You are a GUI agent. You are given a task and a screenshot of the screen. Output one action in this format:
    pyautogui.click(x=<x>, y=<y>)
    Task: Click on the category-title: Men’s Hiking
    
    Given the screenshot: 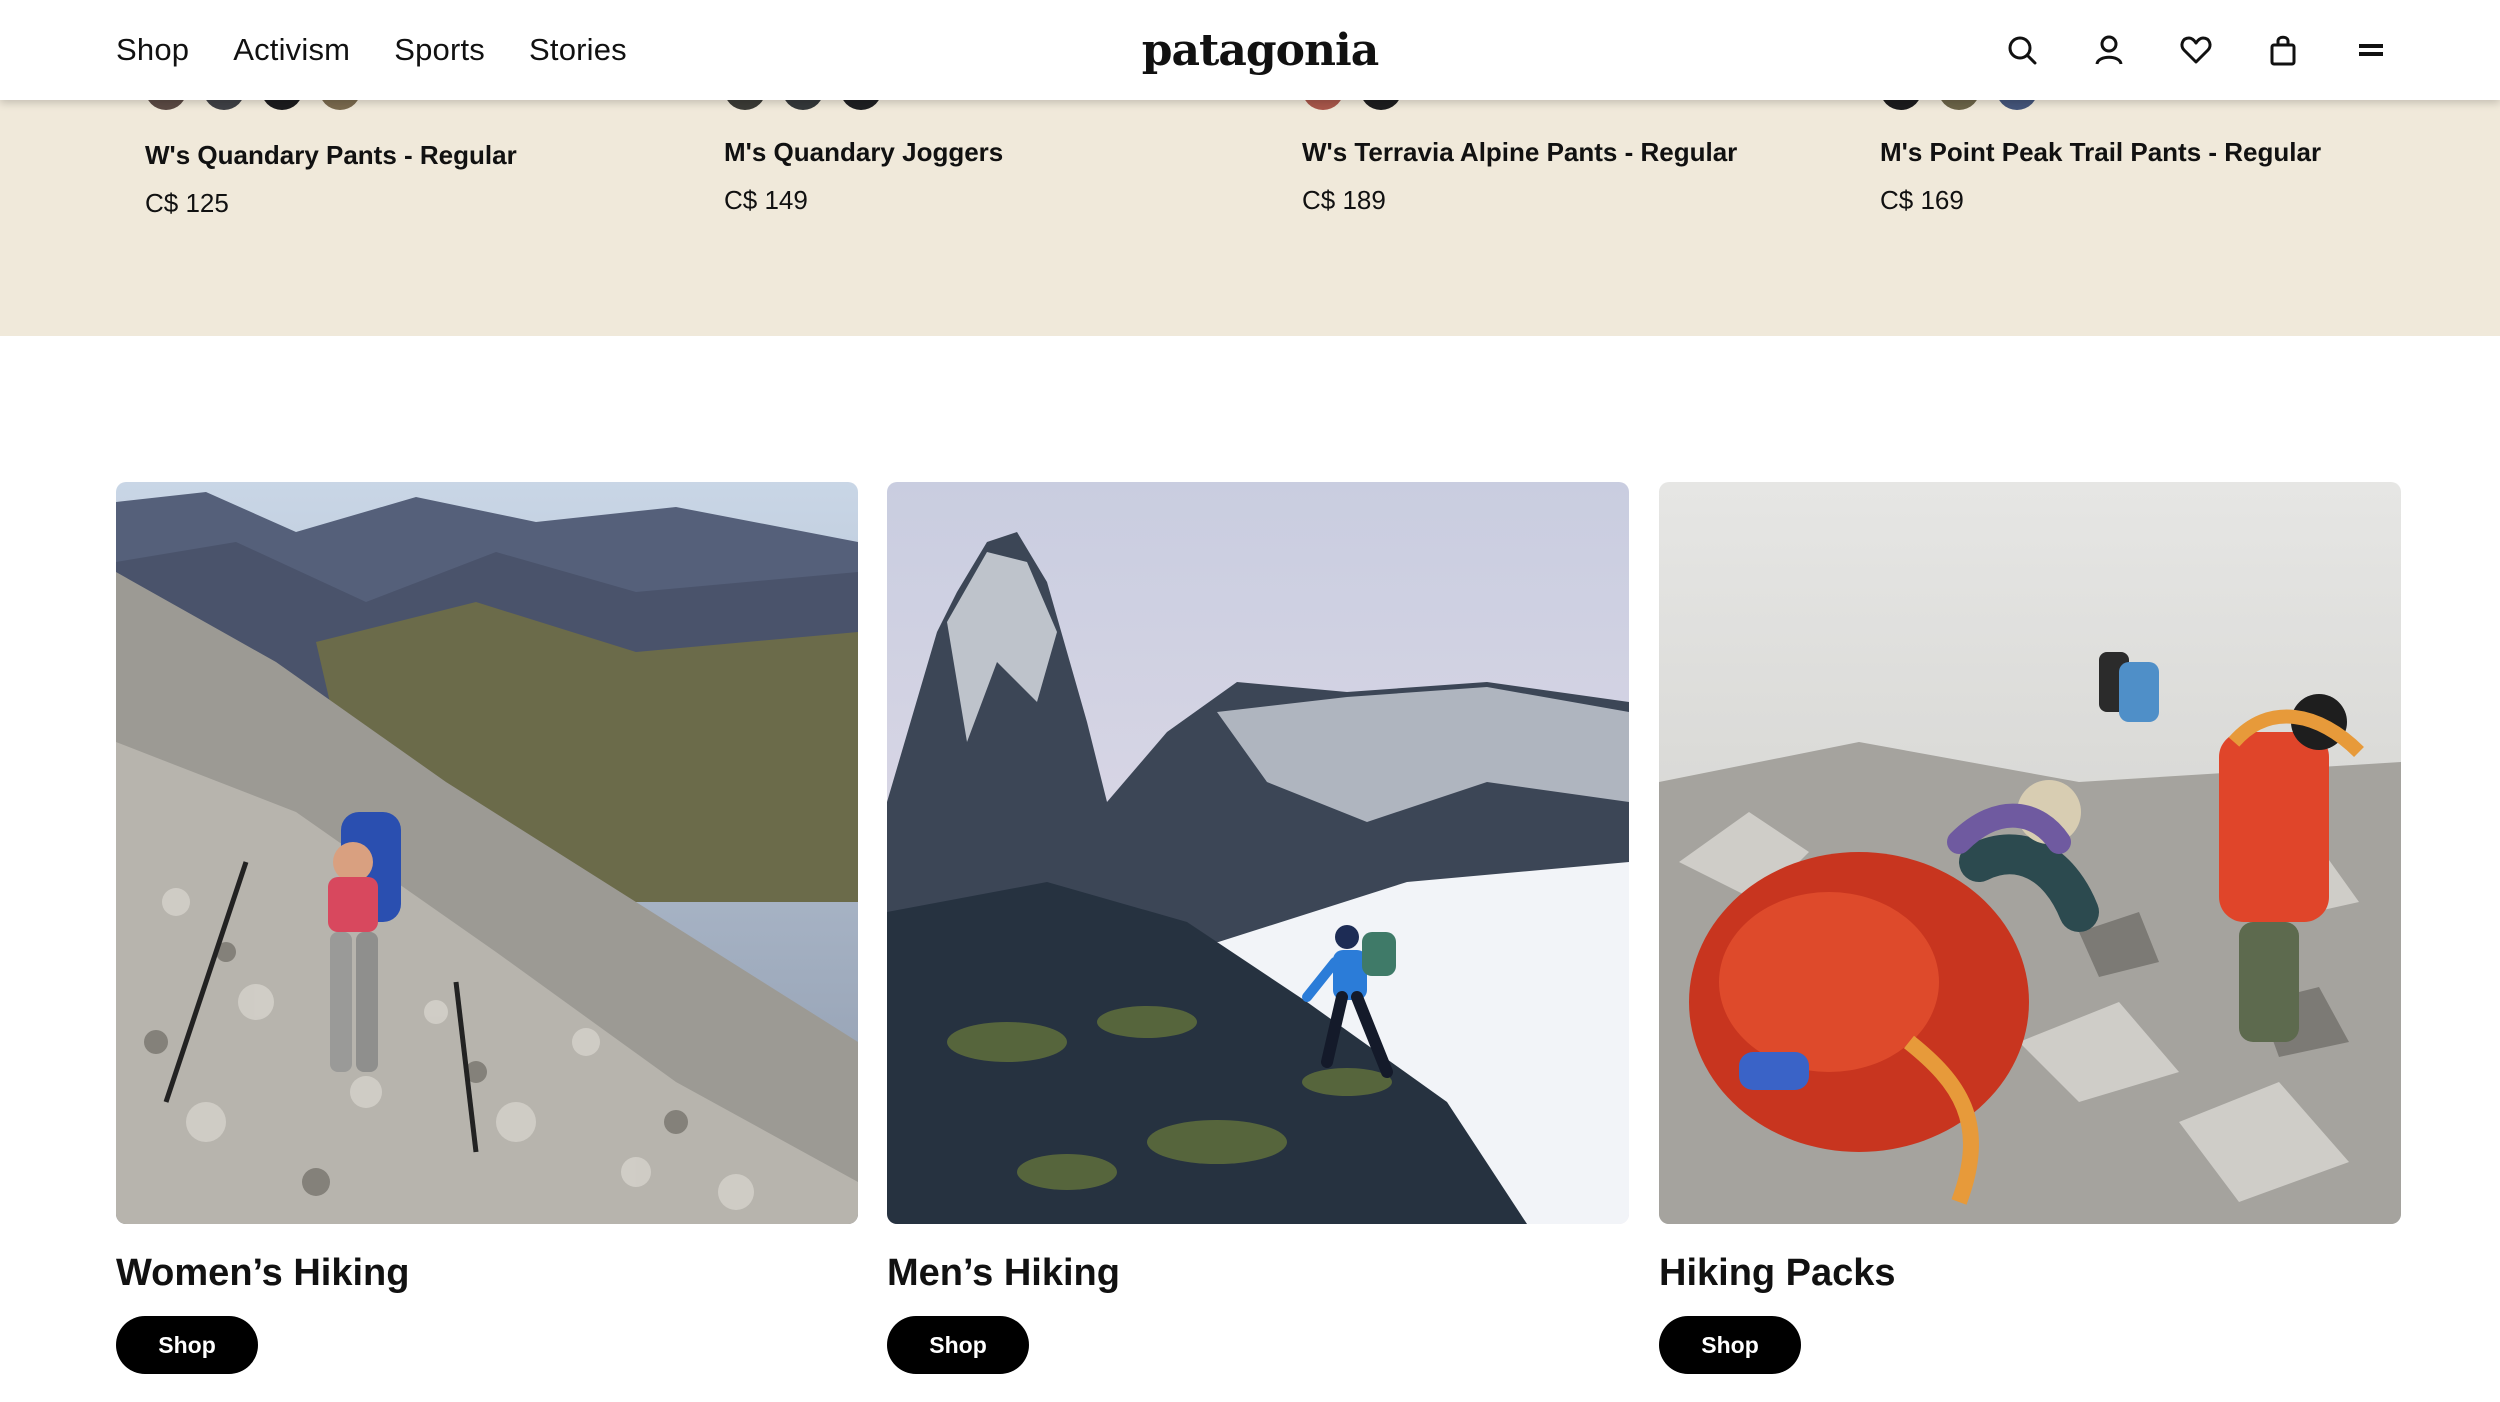 What is the action you would take?
    pyautogui.click(x=1003, y=1273)
    